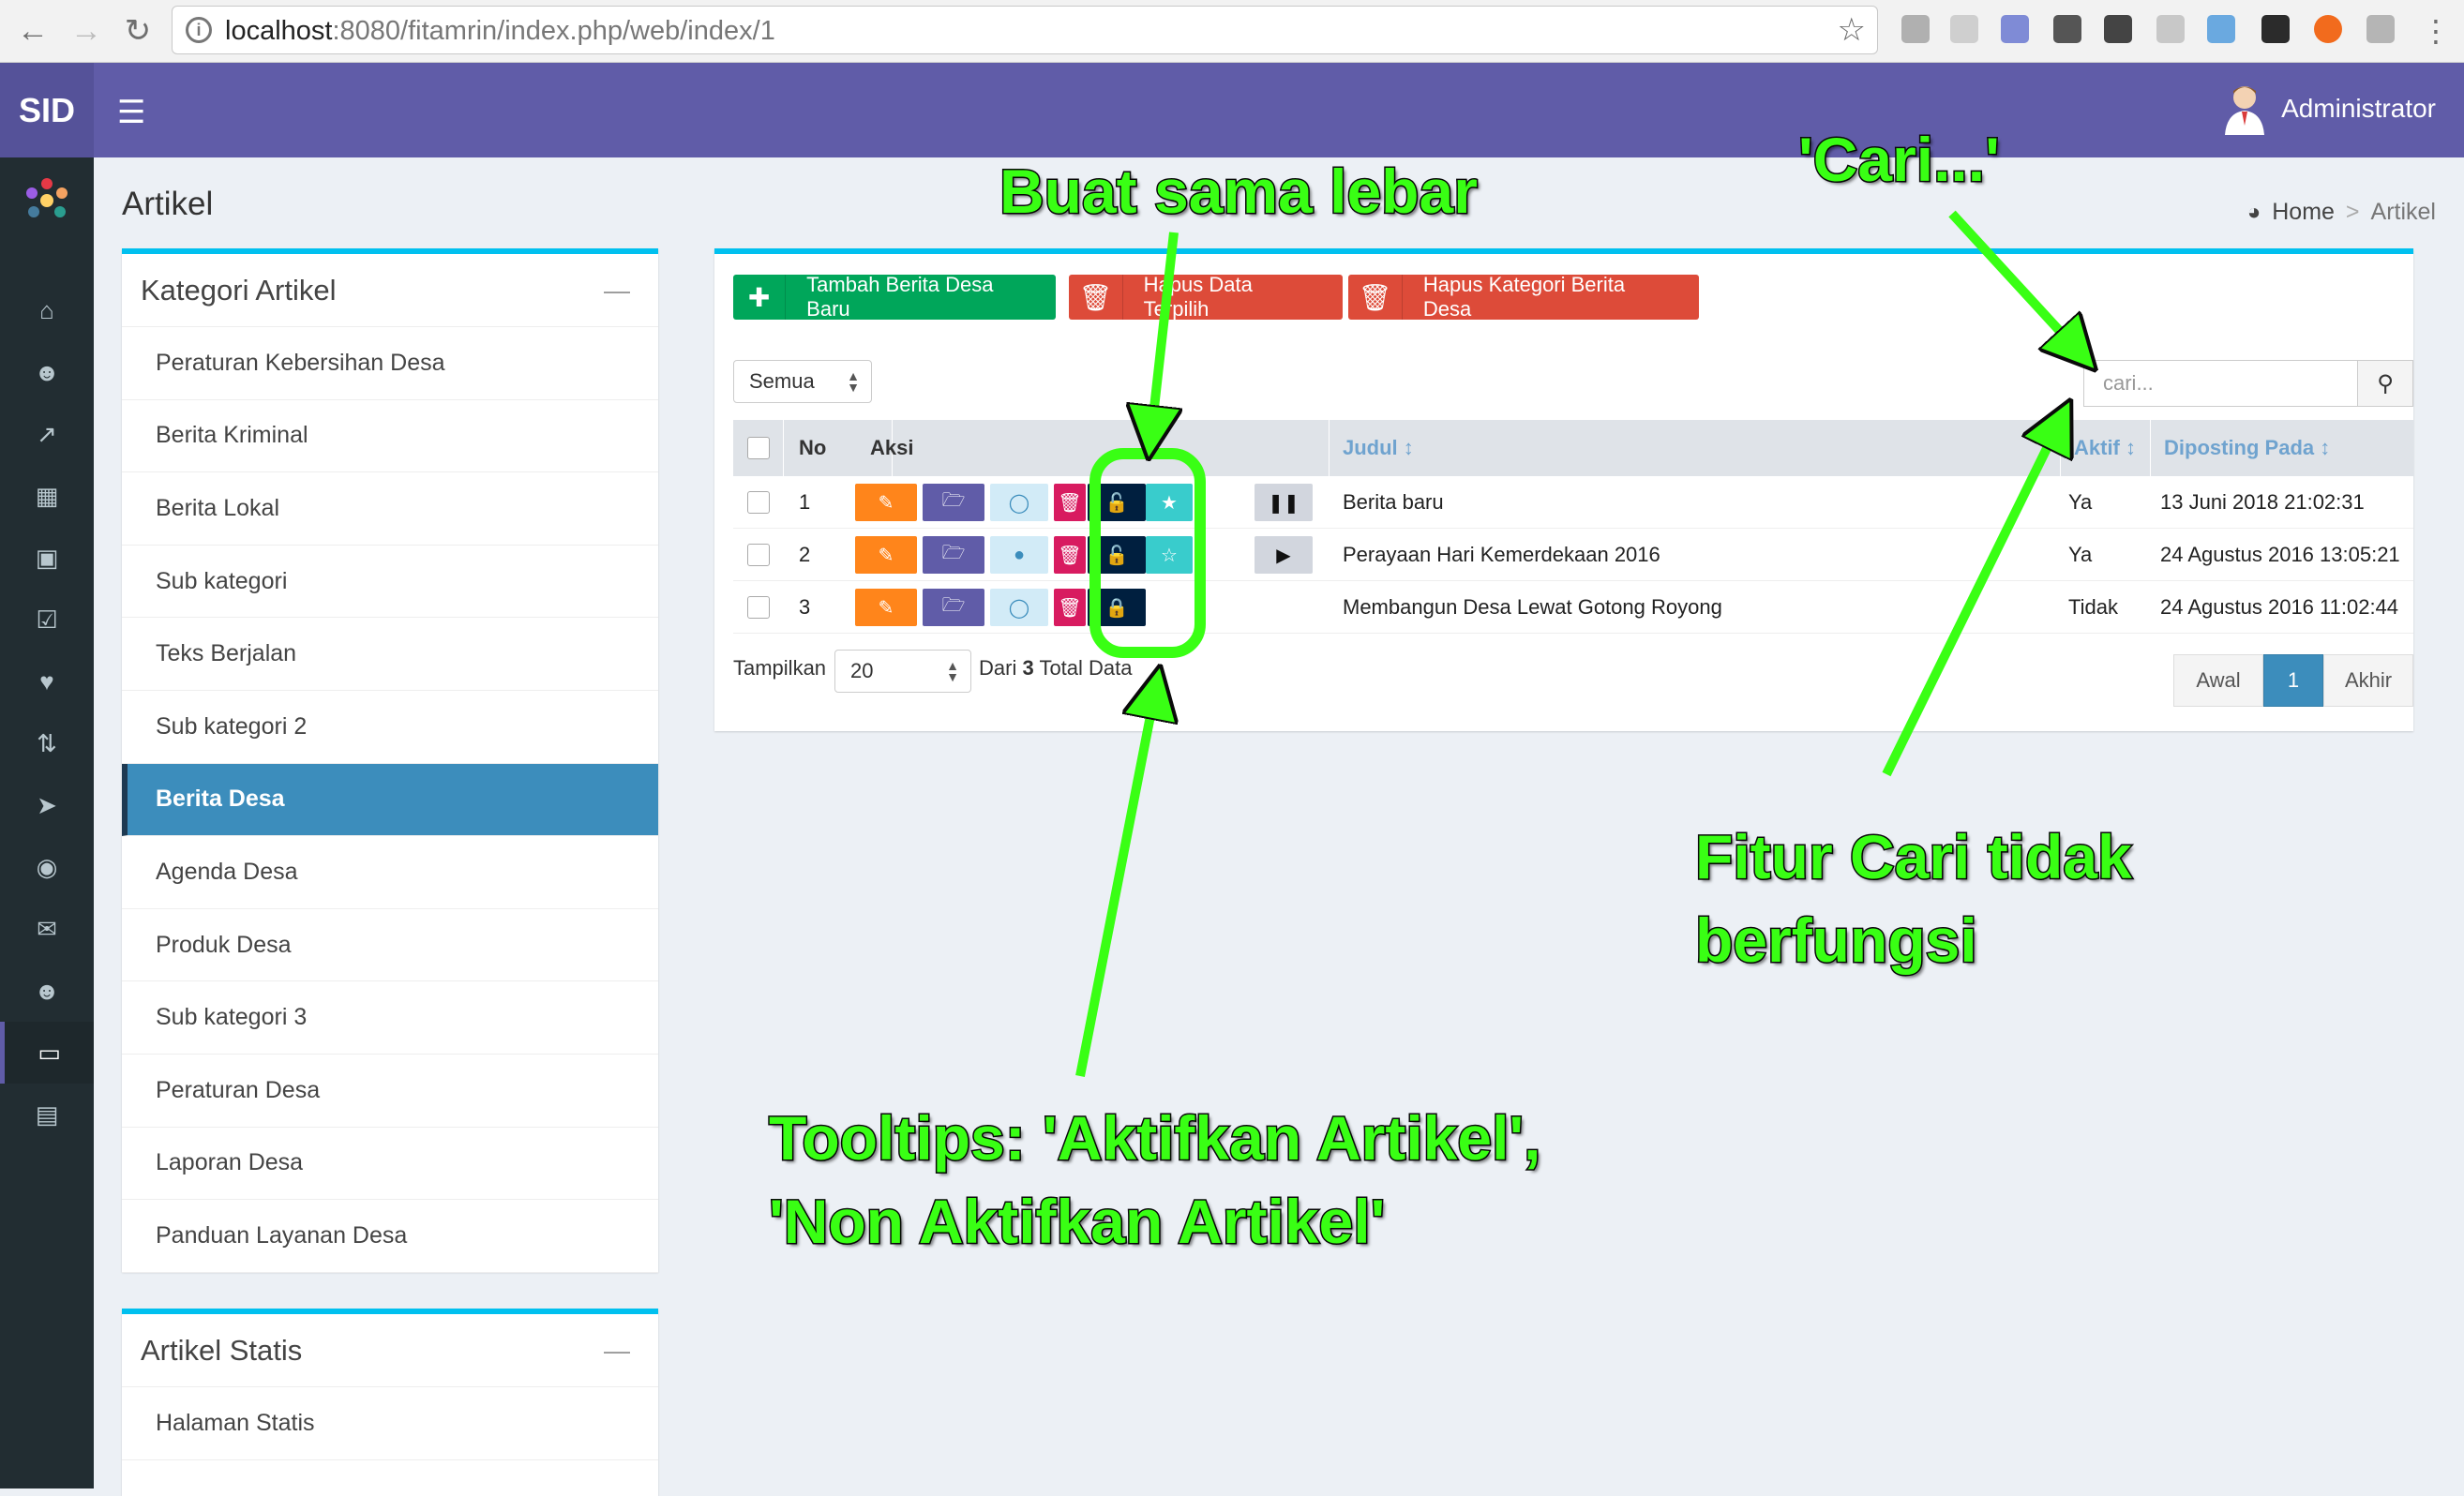  What do you see at coordinates (2262, 502) in the screenshot?
I see `row-posted: 13 Juni 2018 21:02:31` at bounding box center [2262, 502].